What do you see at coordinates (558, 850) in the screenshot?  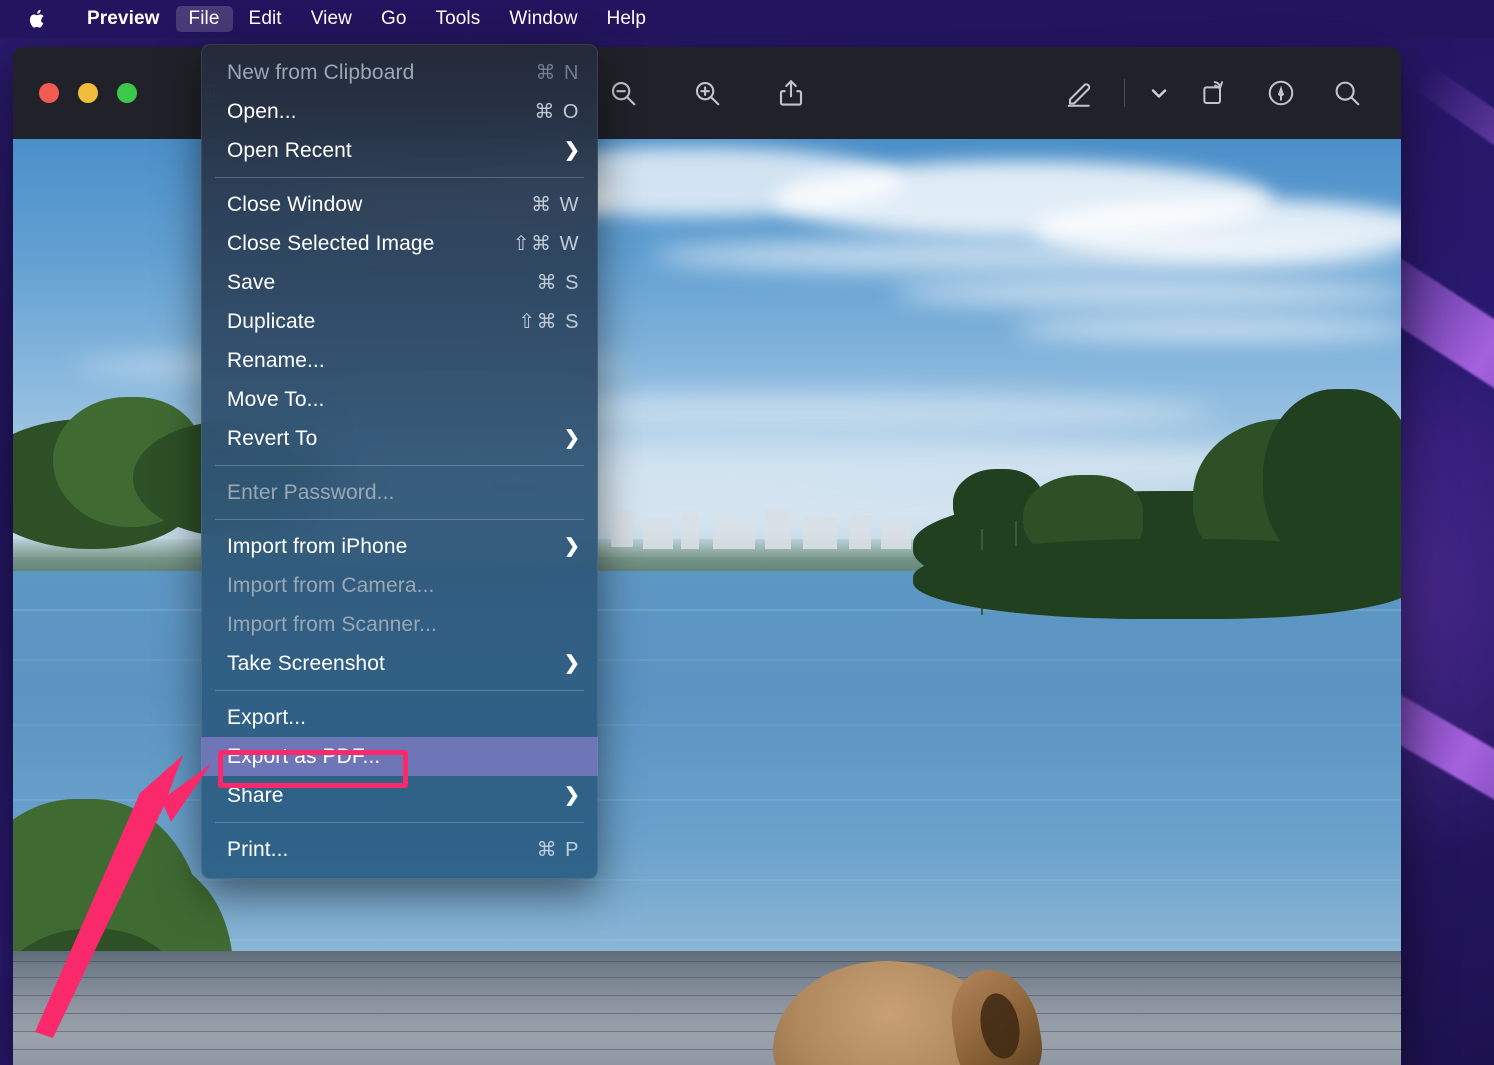 I see `menu-item-shortcut: ⌘ P` at bounding box center [558, 850].